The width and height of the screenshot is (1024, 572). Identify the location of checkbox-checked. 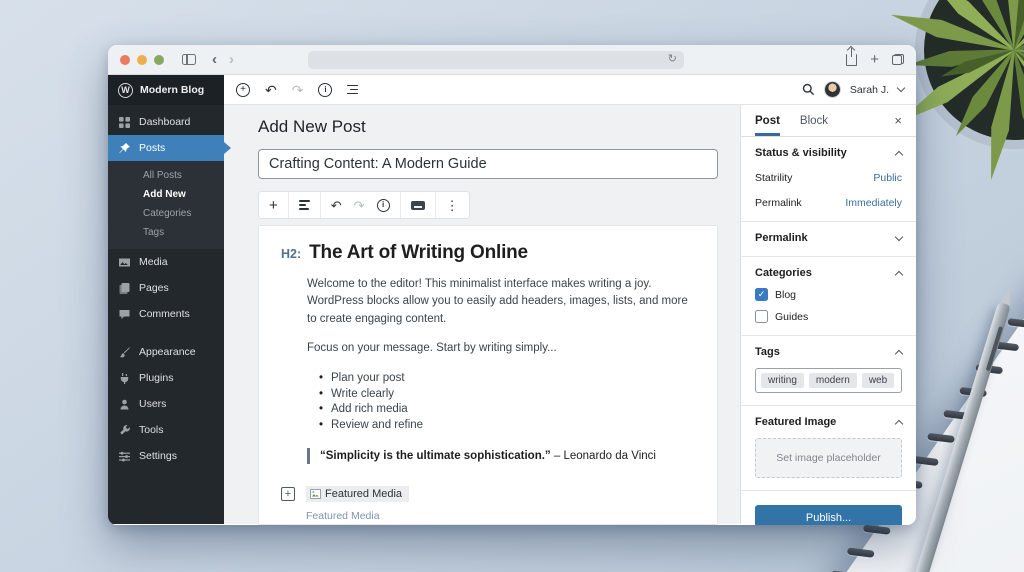
(761, 294).